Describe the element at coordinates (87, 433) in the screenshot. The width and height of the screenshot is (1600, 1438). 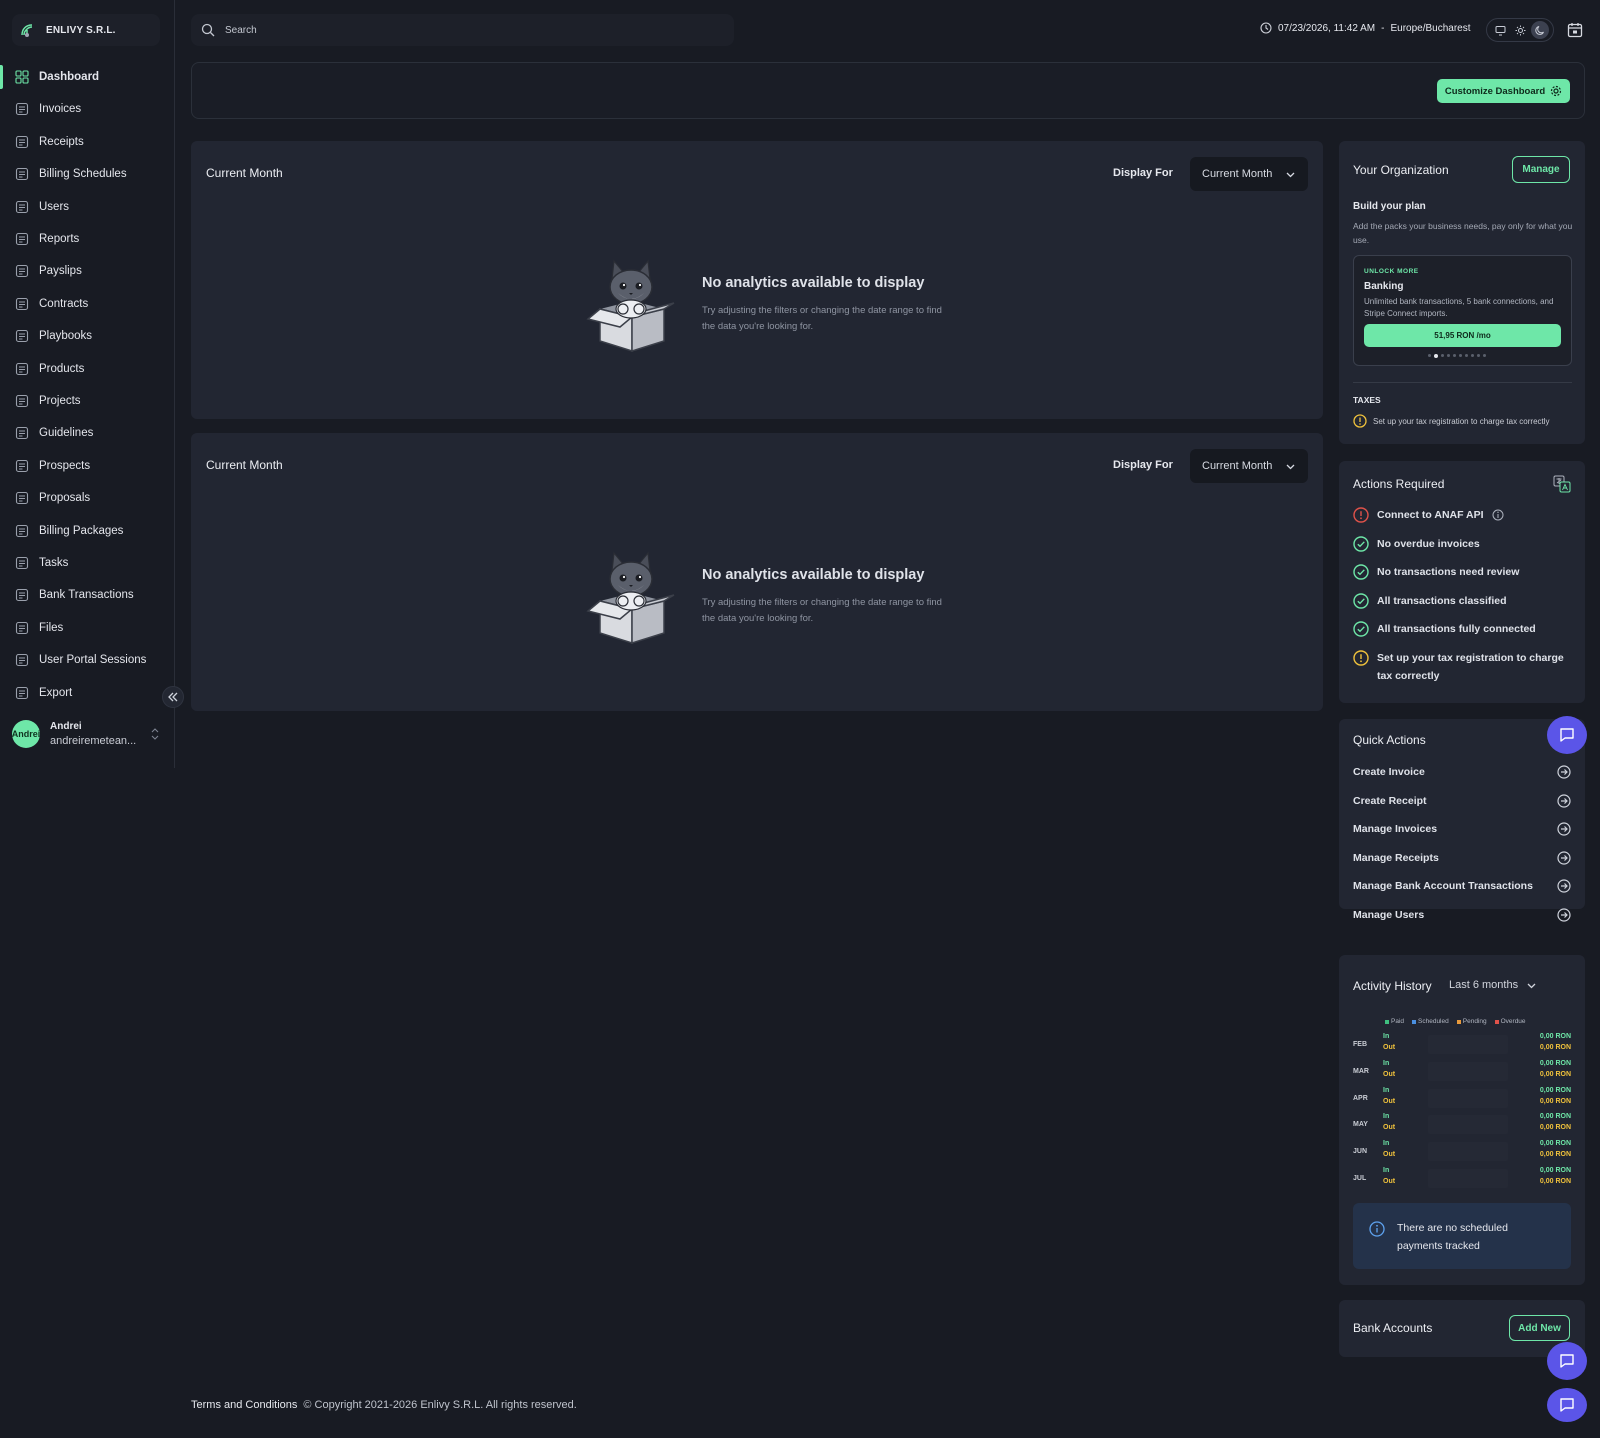
I see `sidebar-item-guidelines: Guidelines` at that location.